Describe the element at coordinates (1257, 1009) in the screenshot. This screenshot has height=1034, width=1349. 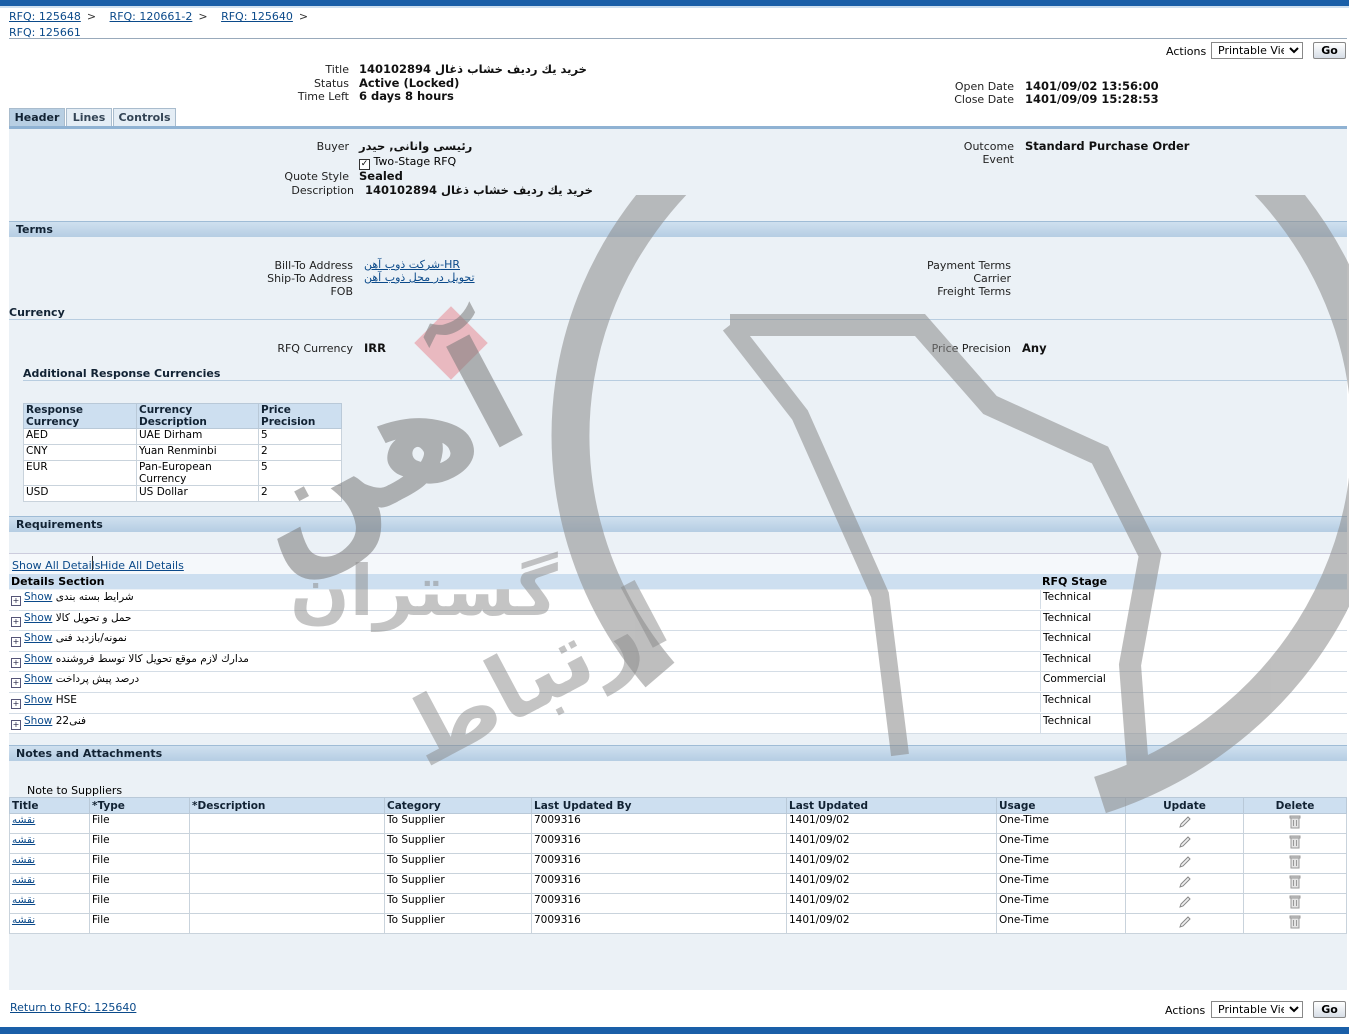
I see `actions-select-bottom: Printable View` at that location.